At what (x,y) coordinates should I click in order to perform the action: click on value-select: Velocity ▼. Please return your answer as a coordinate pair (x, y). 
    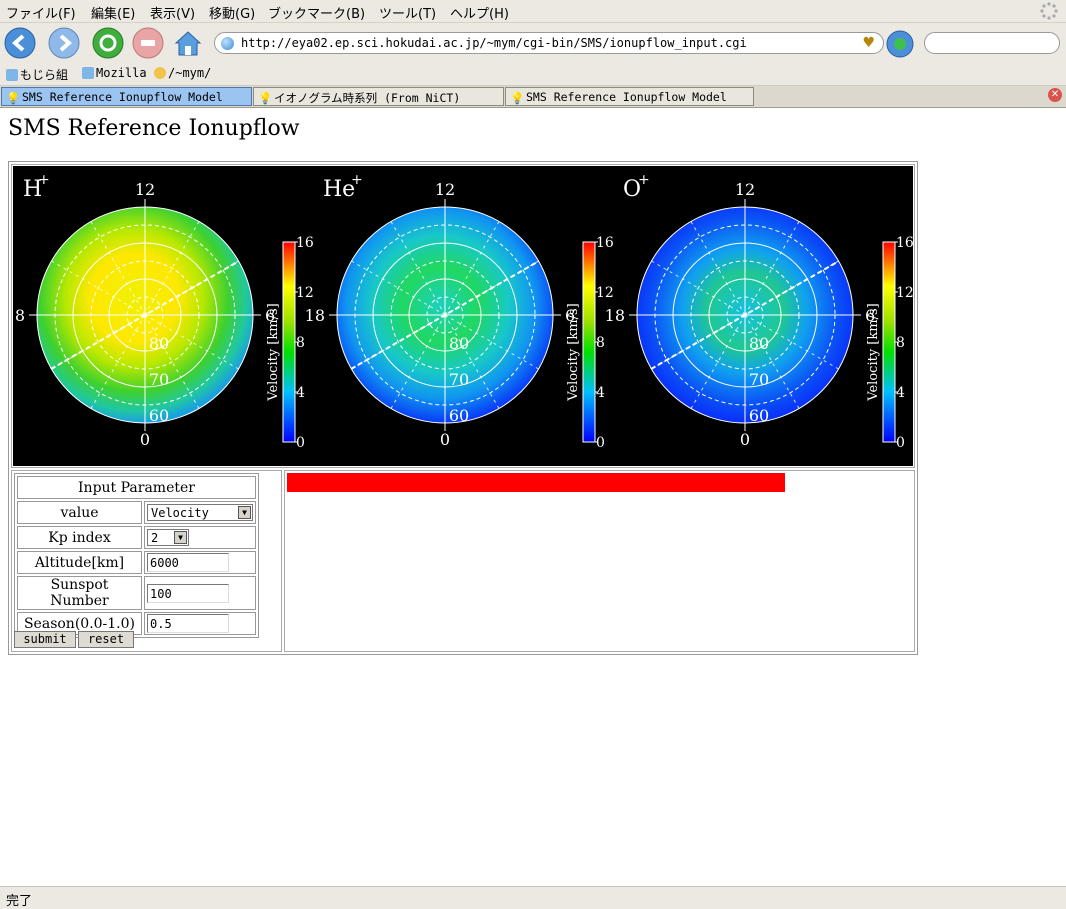
    Looking at the image, I should click on (200, 512).